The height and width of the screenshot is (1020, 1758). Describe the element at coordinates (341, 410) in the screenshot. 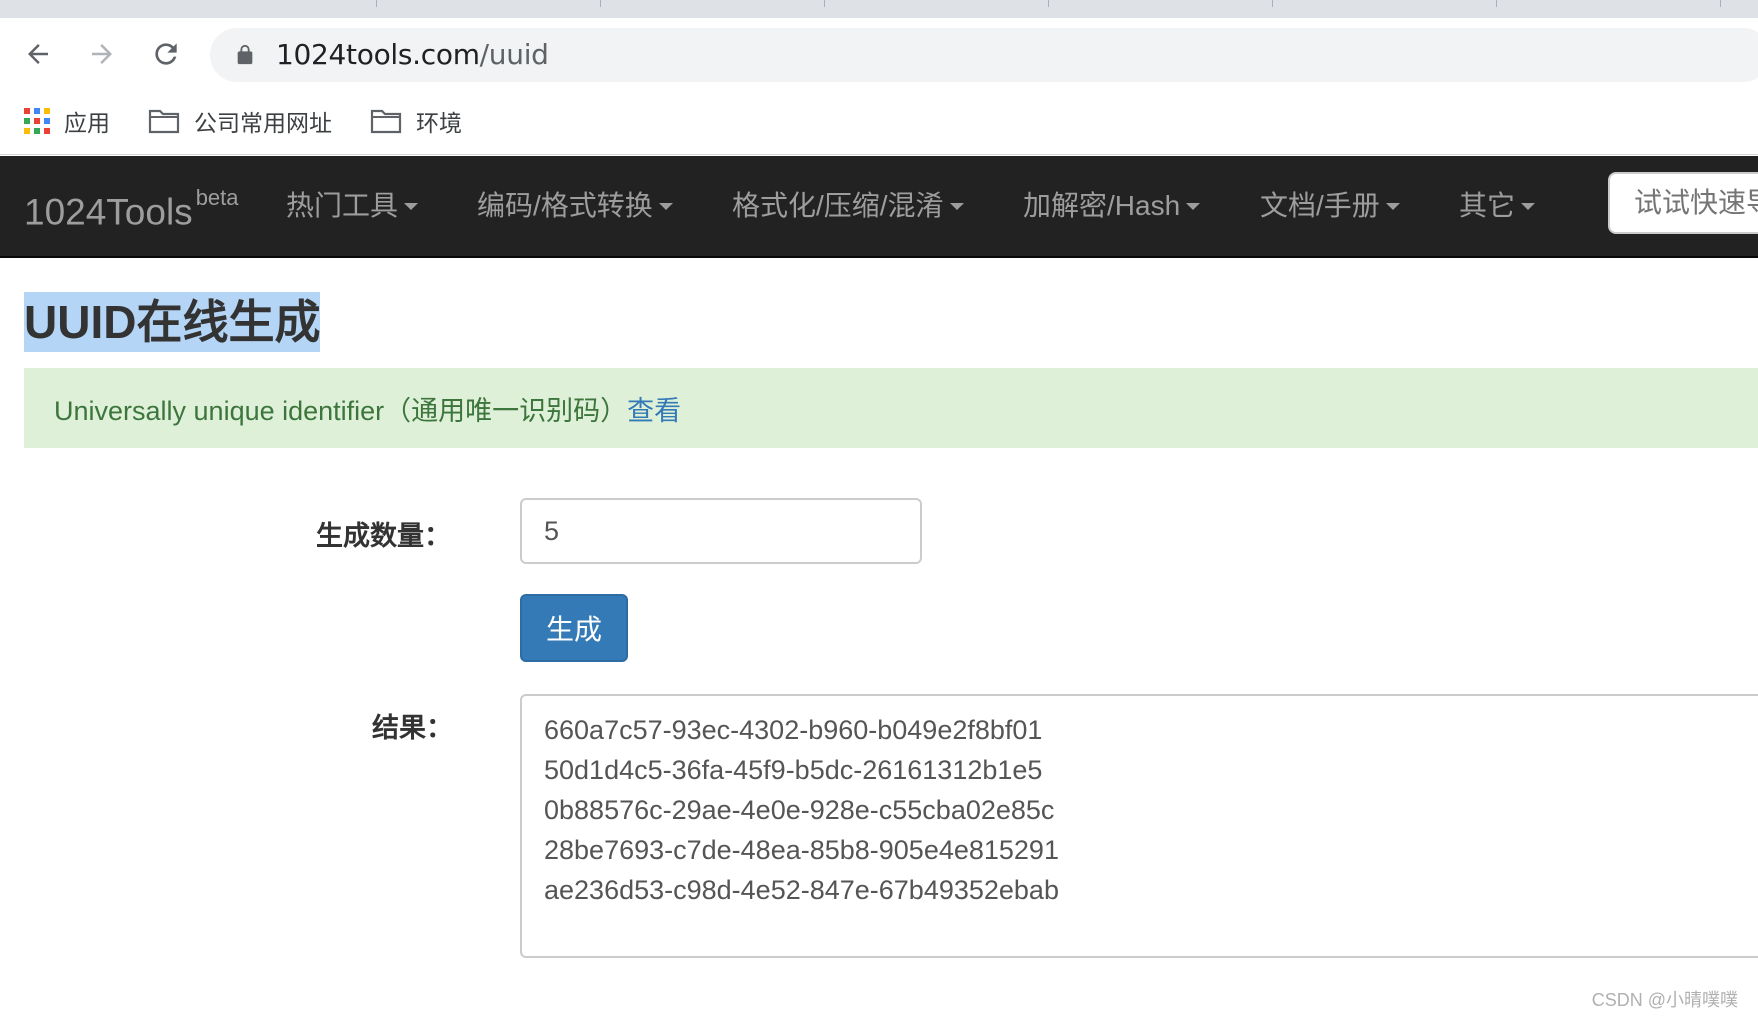

I see `alert-text: Universally unique identifier（通用唯一识别码）` at that location.